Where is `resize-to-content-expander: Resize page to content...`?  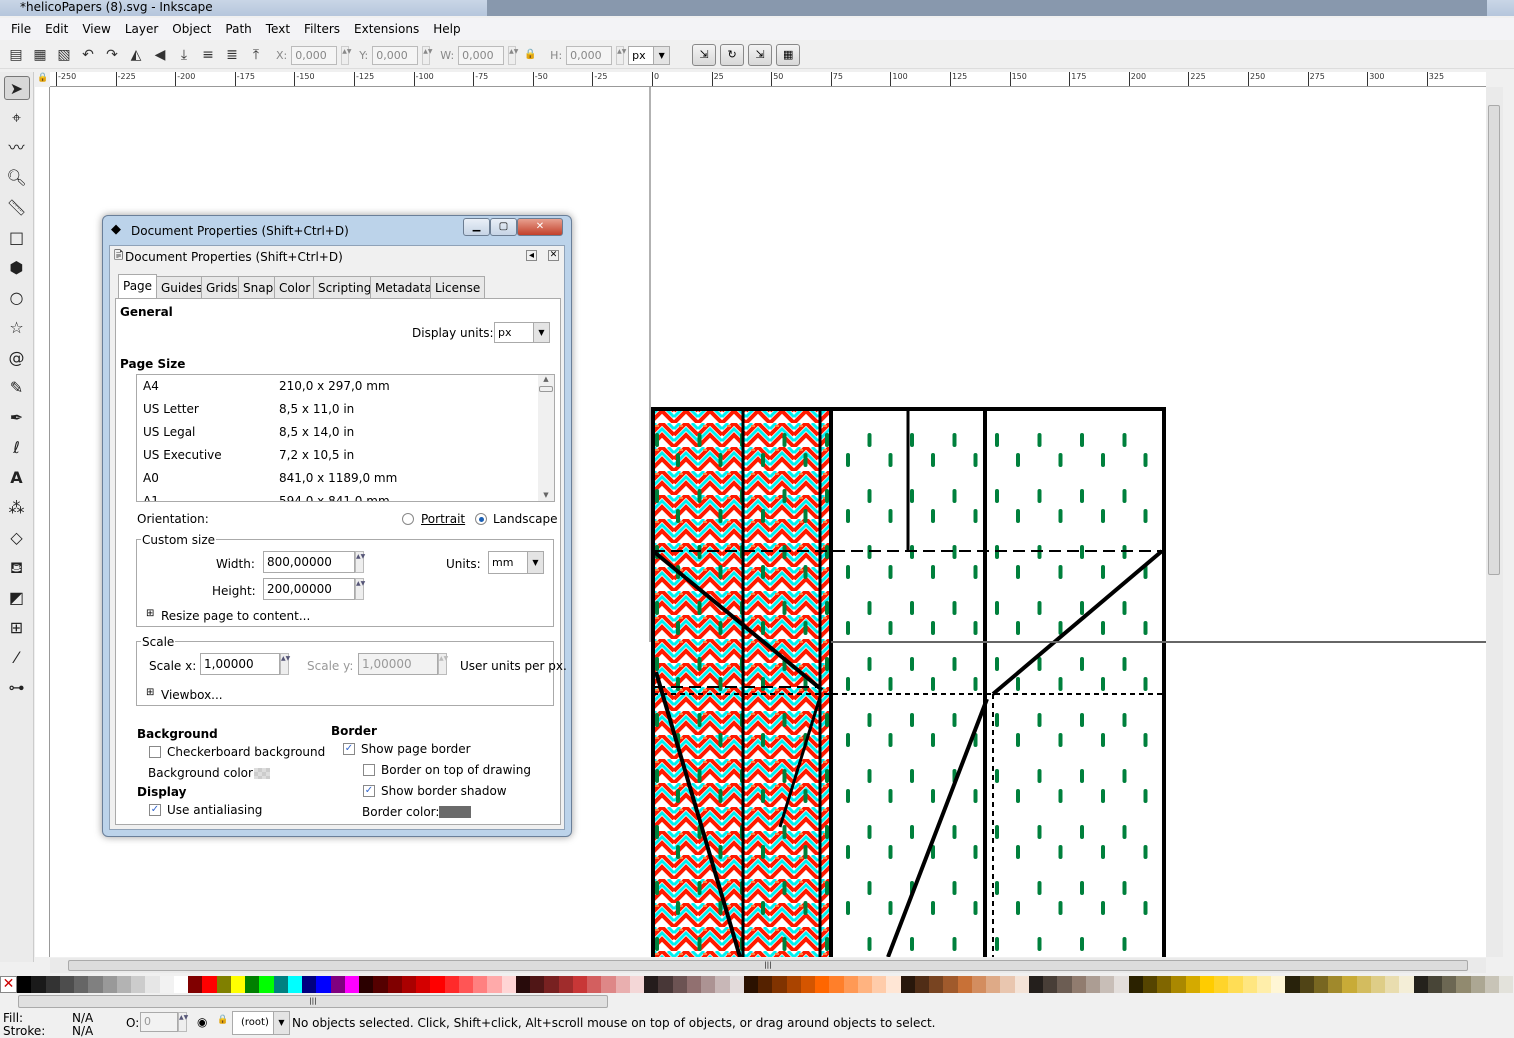
resize-to-content-expander: Resize page to content... is located at coordinates (235, 616).